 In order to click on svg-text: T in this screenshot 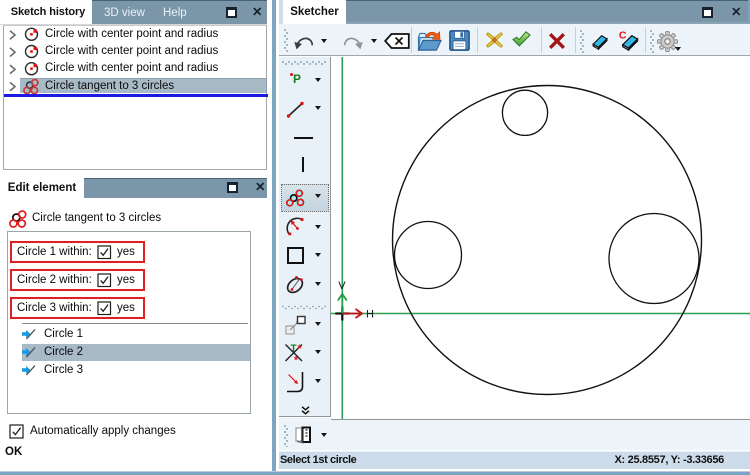, I will do `click(294, 349)`.